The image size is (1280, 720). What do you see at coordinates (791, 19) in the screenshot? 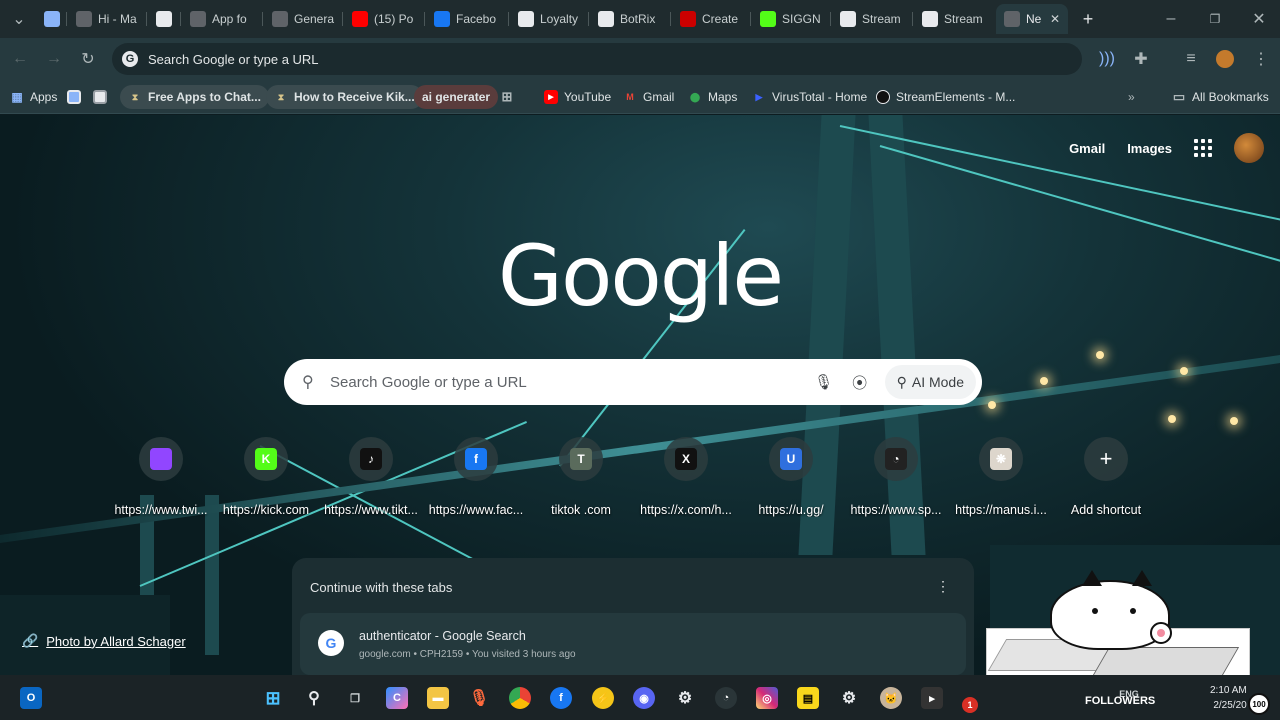
I see `browser-tab: SIGGN` at bounding box center [791, 19].